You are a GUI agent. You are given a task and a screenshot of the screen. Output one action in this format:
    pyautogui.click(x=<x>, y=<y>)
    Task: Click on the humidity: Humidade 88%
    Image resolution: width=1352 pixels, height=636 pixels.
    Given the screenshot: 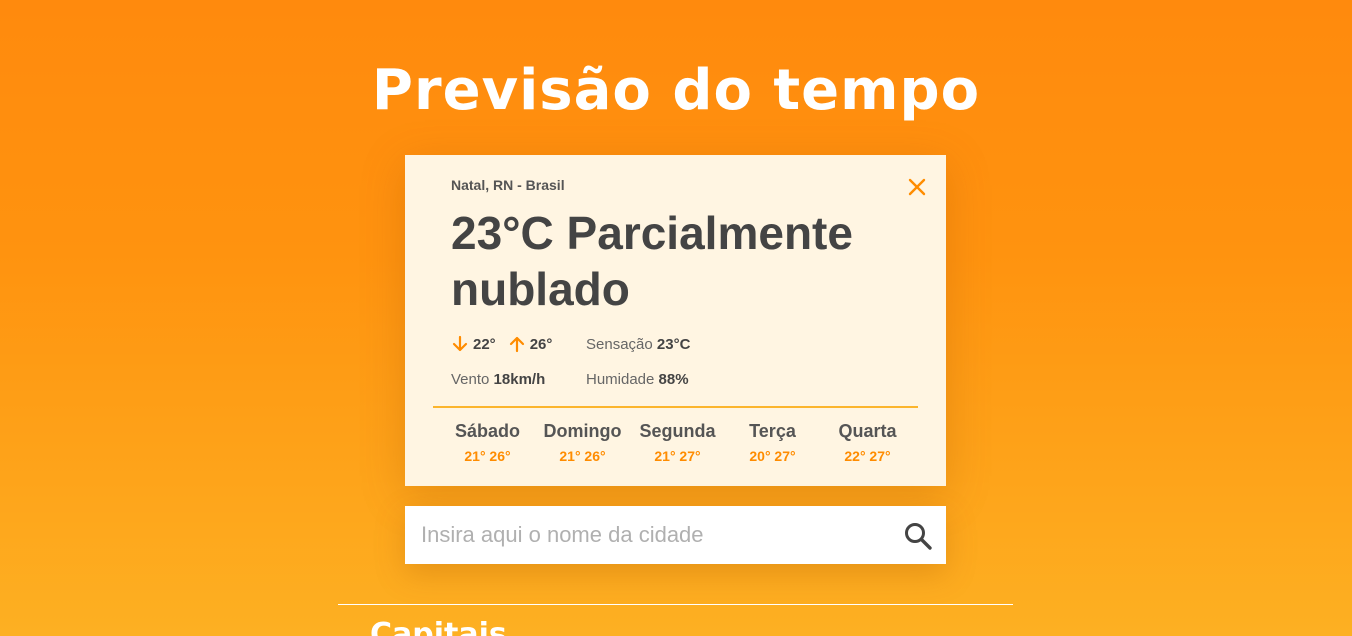 What is the action you would take?
    pyautogui.click(x=637, y=379)
    